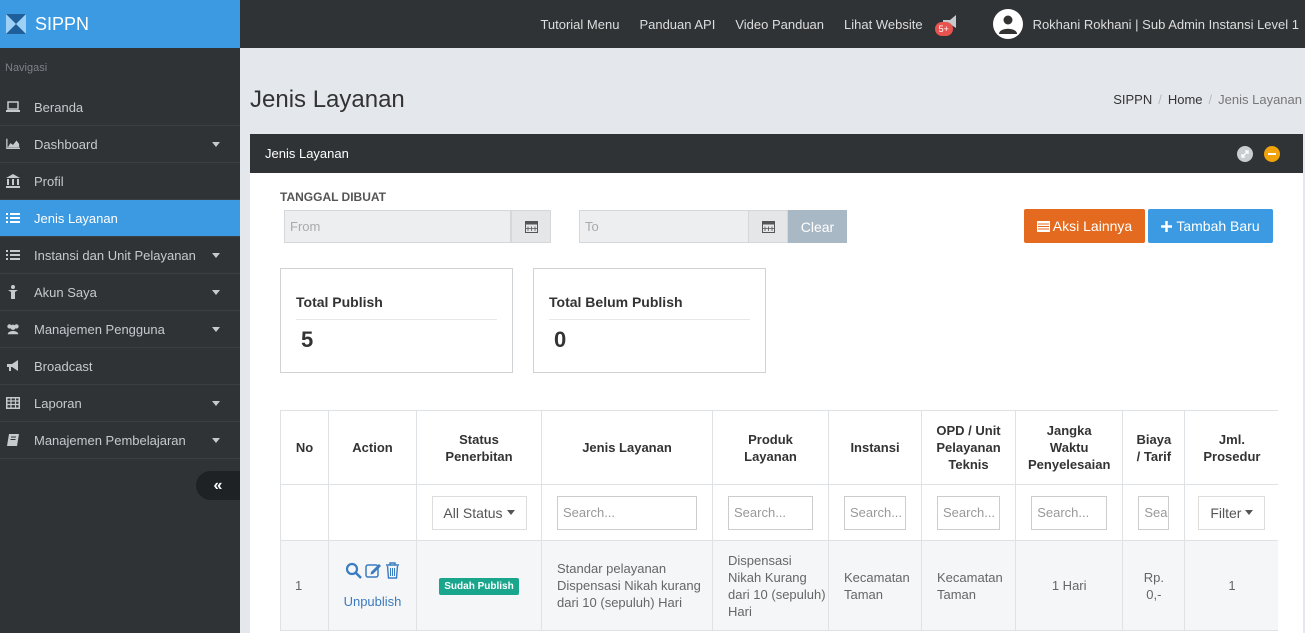 This screenshot has width=1305, height=633. Describe the element at coordinates (1232, 512) in the screenshot. I see `prosedur-filter-select: Filter` at that location.